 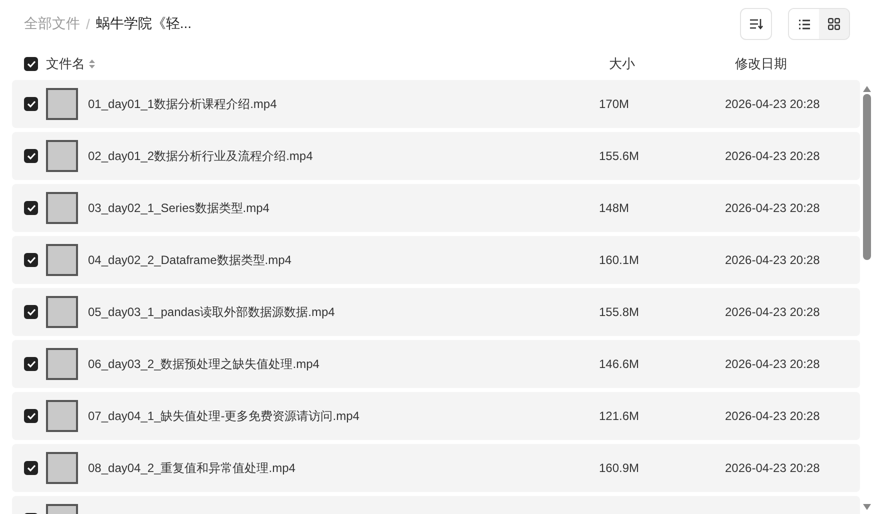 What do you see at coordinates (183, 104) in the screenshot?
I see `file-name: 01_day01_1数据分析课程介绍.mp4` at bounding box center [183, 104].